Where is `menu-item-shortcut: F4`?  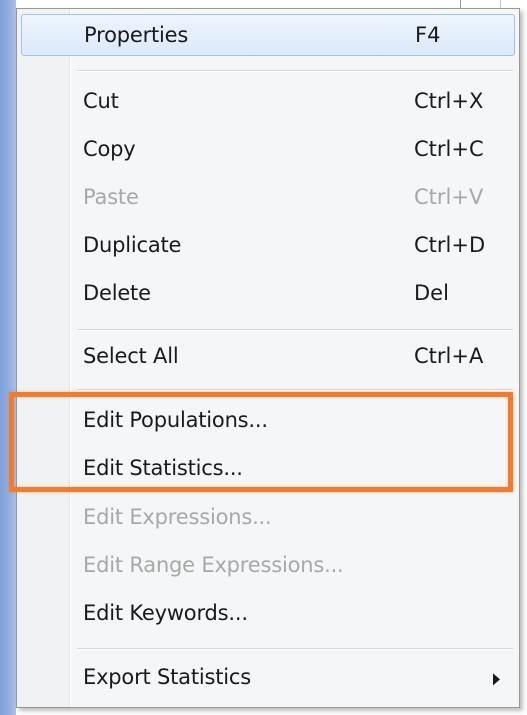
menu-item-shortcut: F4 is located at coordinates (428, 35).